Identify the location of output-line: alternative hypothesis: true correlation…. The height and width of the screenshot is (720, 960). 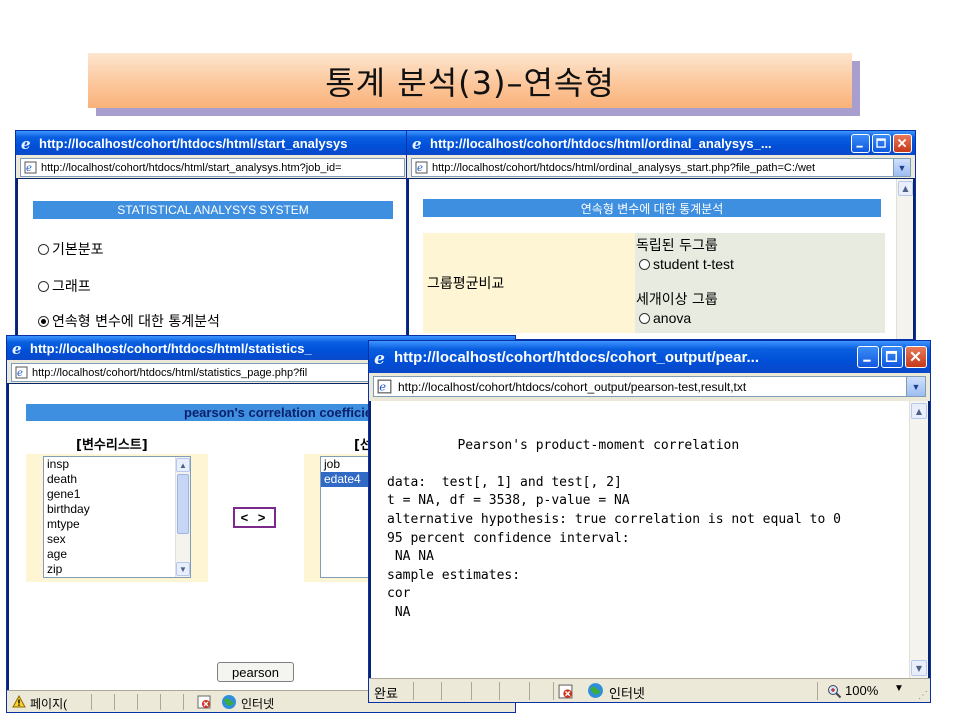
(614, 519).